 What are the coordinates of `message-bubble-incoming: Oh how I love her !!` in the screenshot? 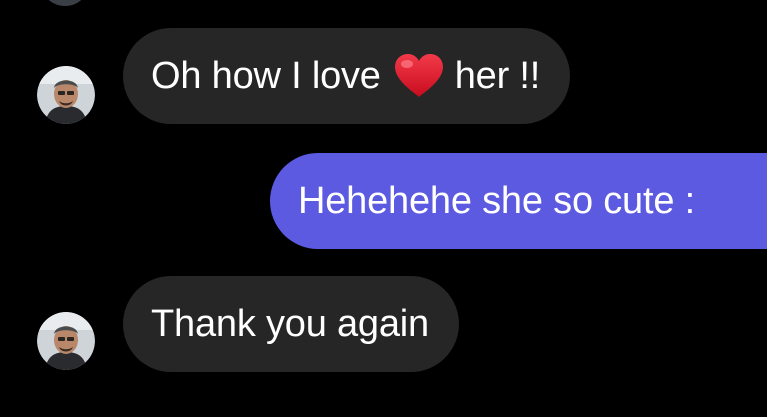 It's located at (347, 76).